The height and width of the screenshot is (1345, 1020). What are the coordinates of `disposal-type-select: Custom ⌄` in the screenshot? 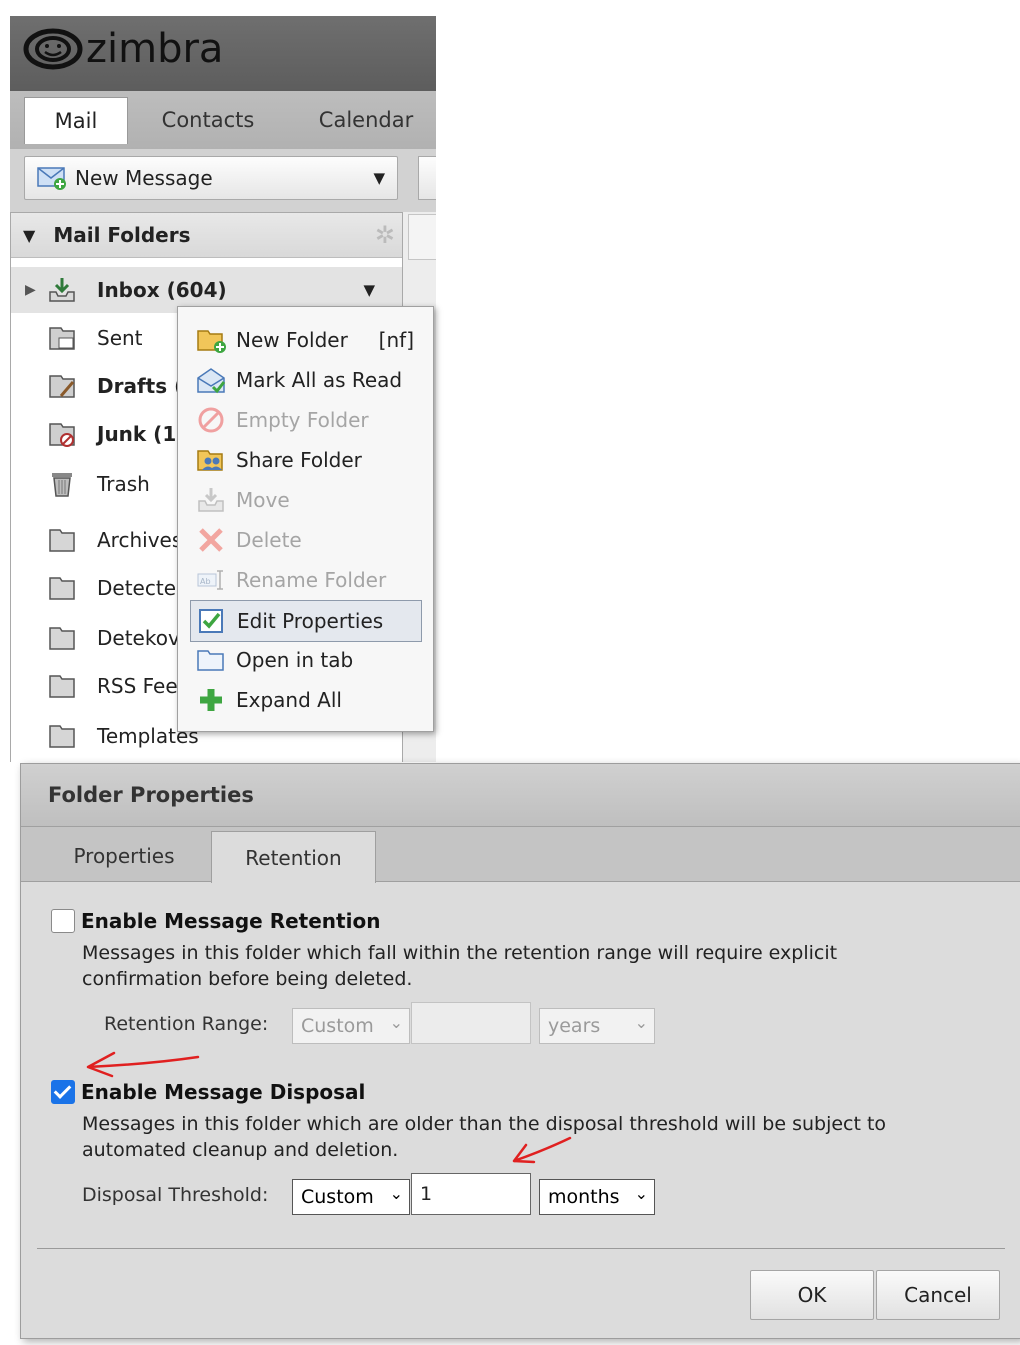 It's located at (351, 1197).